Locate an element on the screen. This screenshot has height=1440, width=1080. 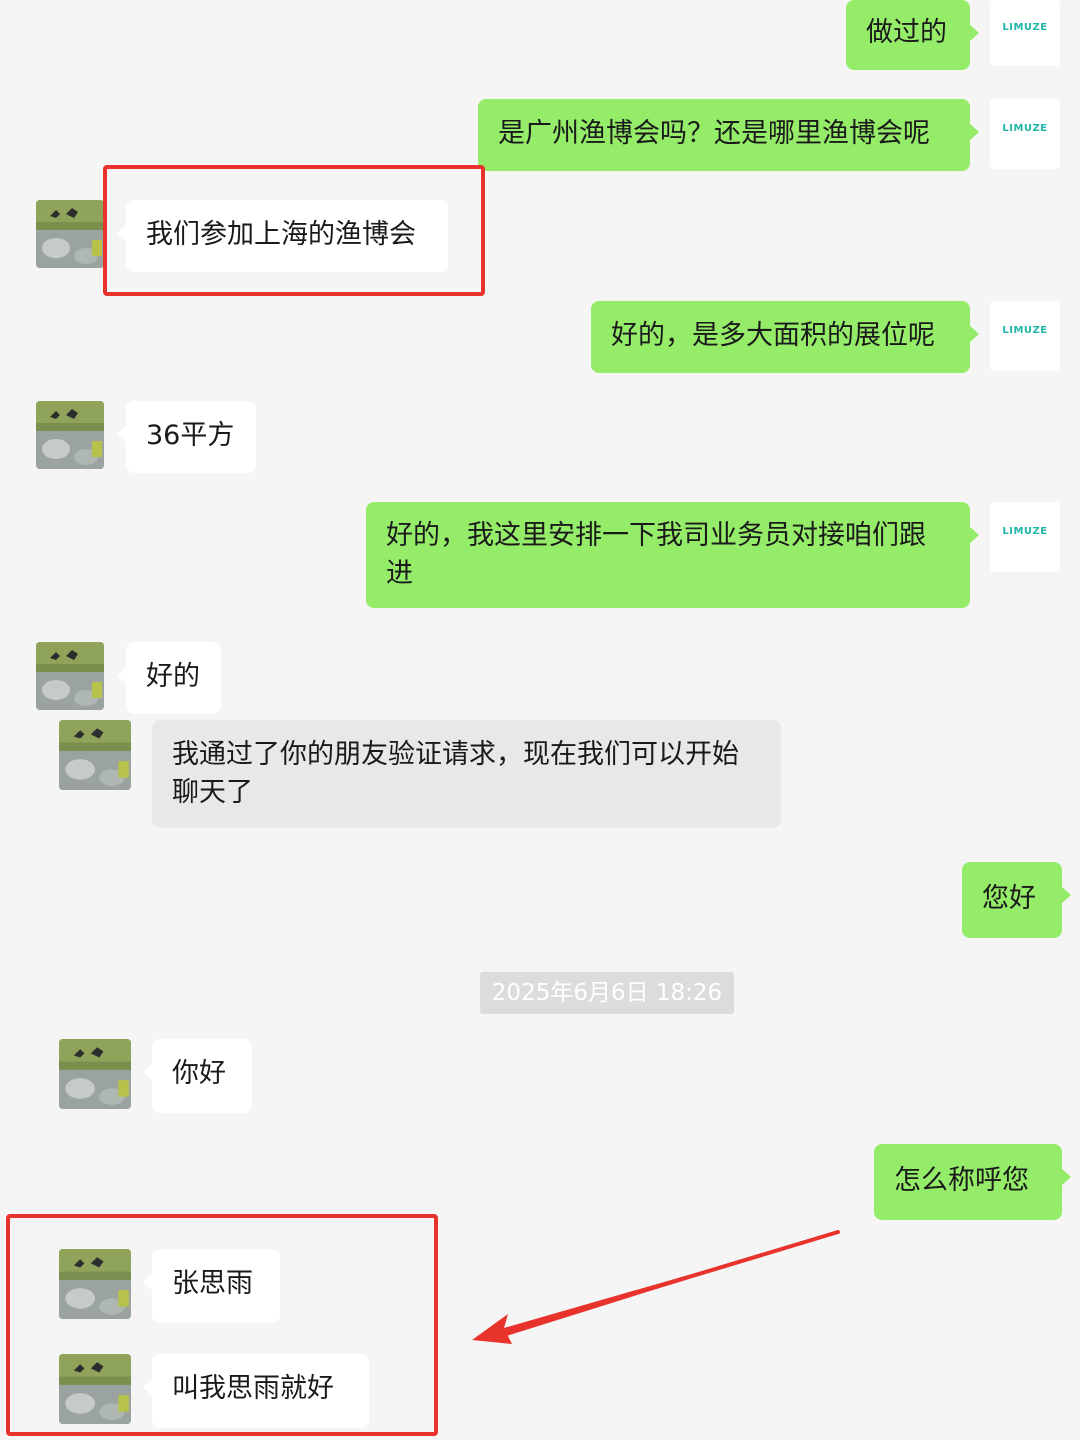
message-text: 我通过了你的朋友验证请求，现在我们可以开始聊天了 is located at coordinates (455, 773).